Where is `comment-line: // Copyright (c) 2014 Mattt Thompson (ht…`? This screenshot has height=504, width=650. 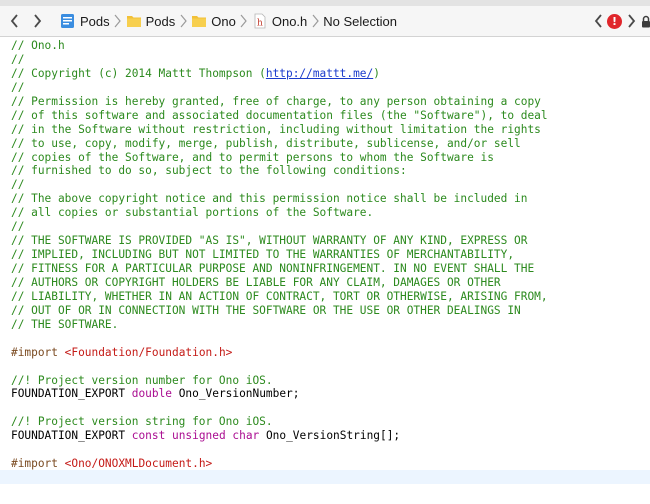 comment-line: // Copyright (c) 2014 Mattt Thompson (ht… is located at coordinates (279, 74).